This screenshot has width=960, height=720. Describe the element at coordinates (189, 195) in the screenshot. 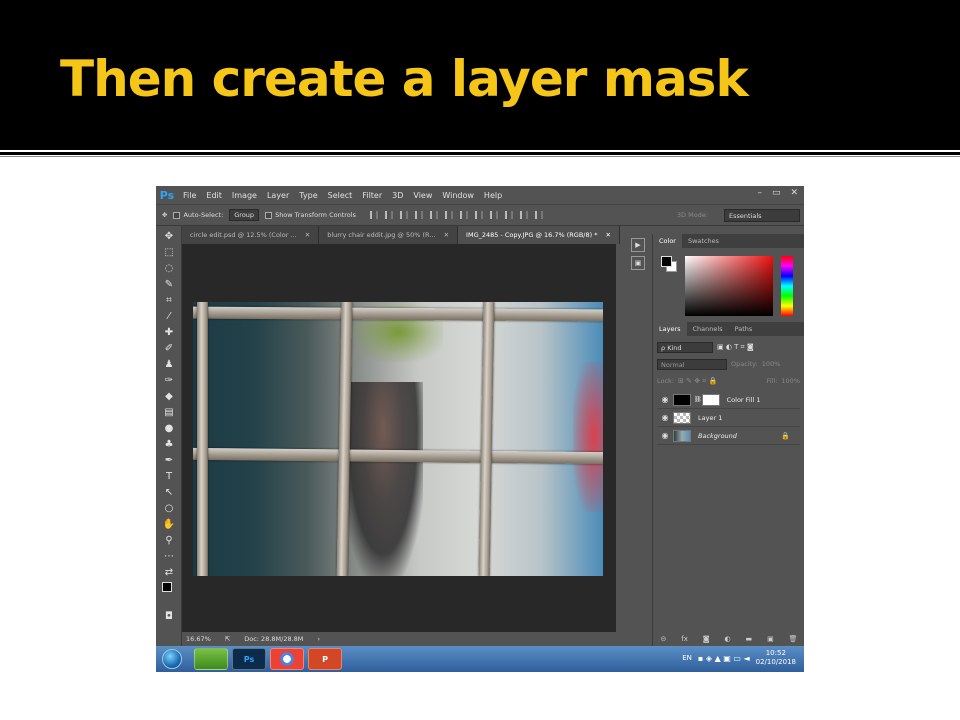

I see `menu-file: File` at that location.